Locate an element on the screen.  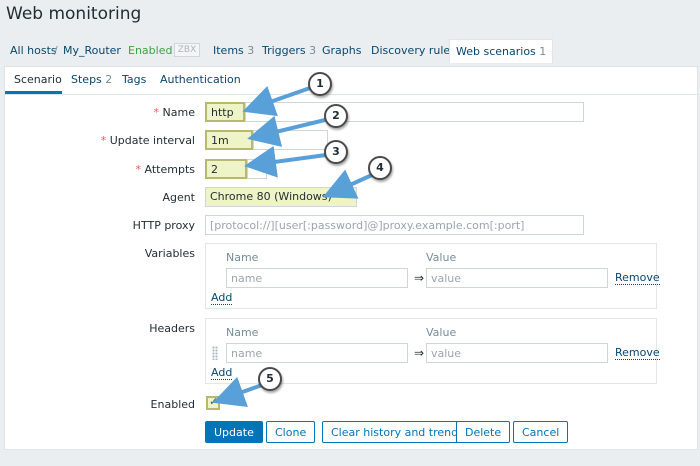
breadcrumb-discovery-rules: Discovery rules is located at coordinates (413, 50).